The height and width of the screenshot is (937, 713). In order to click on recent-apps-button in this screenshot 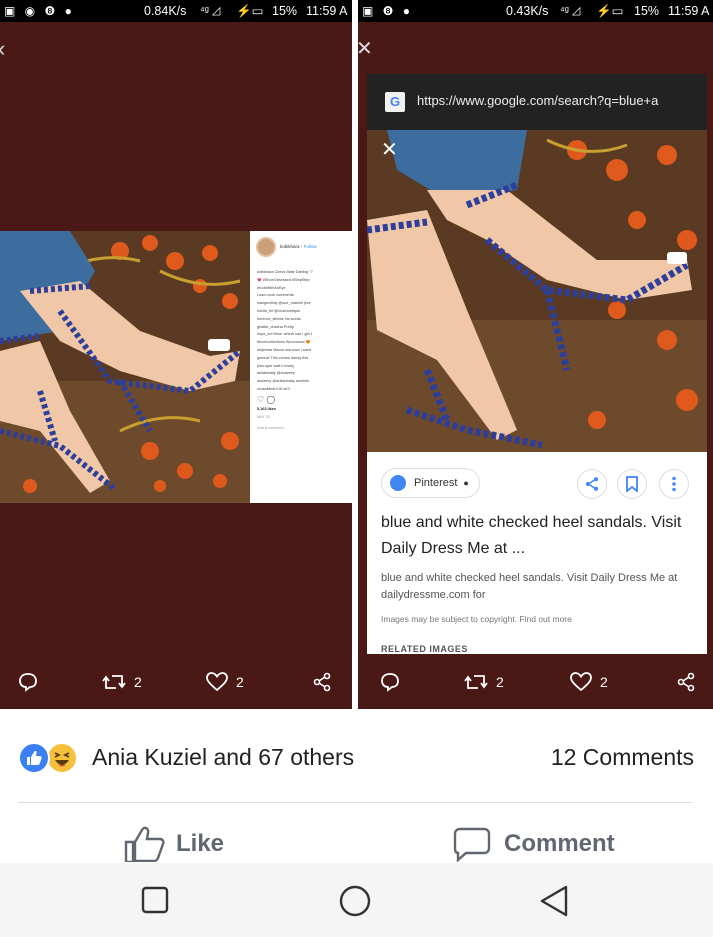, I will do `click(155, 902)`.